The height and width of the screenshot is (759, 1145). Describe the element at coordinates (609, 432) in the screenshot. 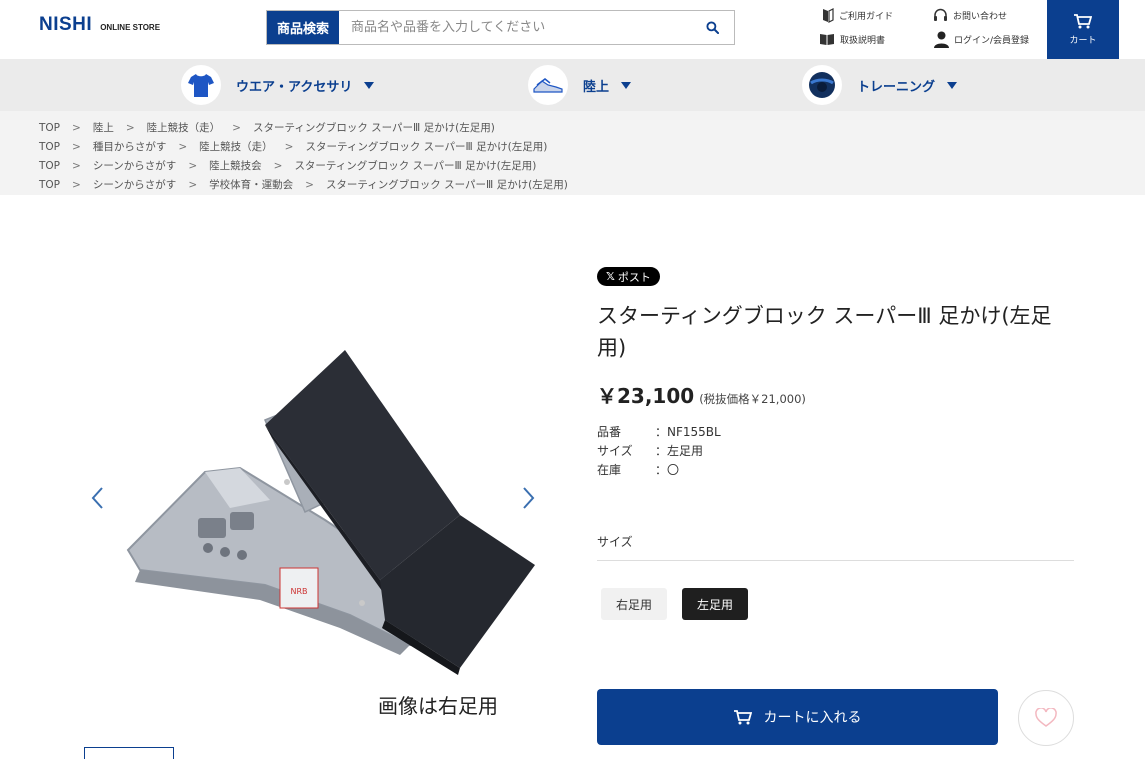

I see `spec-key: 品番` at that location.